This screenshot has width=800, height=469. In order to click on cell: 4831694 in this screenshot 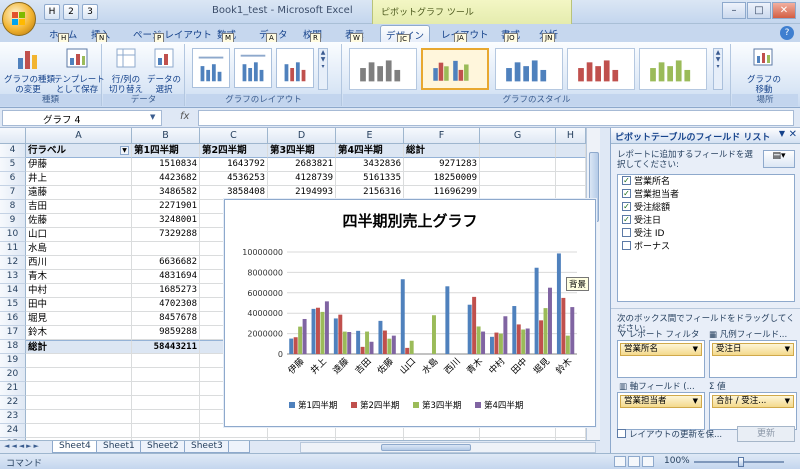, I will do `click(166, 277)`.